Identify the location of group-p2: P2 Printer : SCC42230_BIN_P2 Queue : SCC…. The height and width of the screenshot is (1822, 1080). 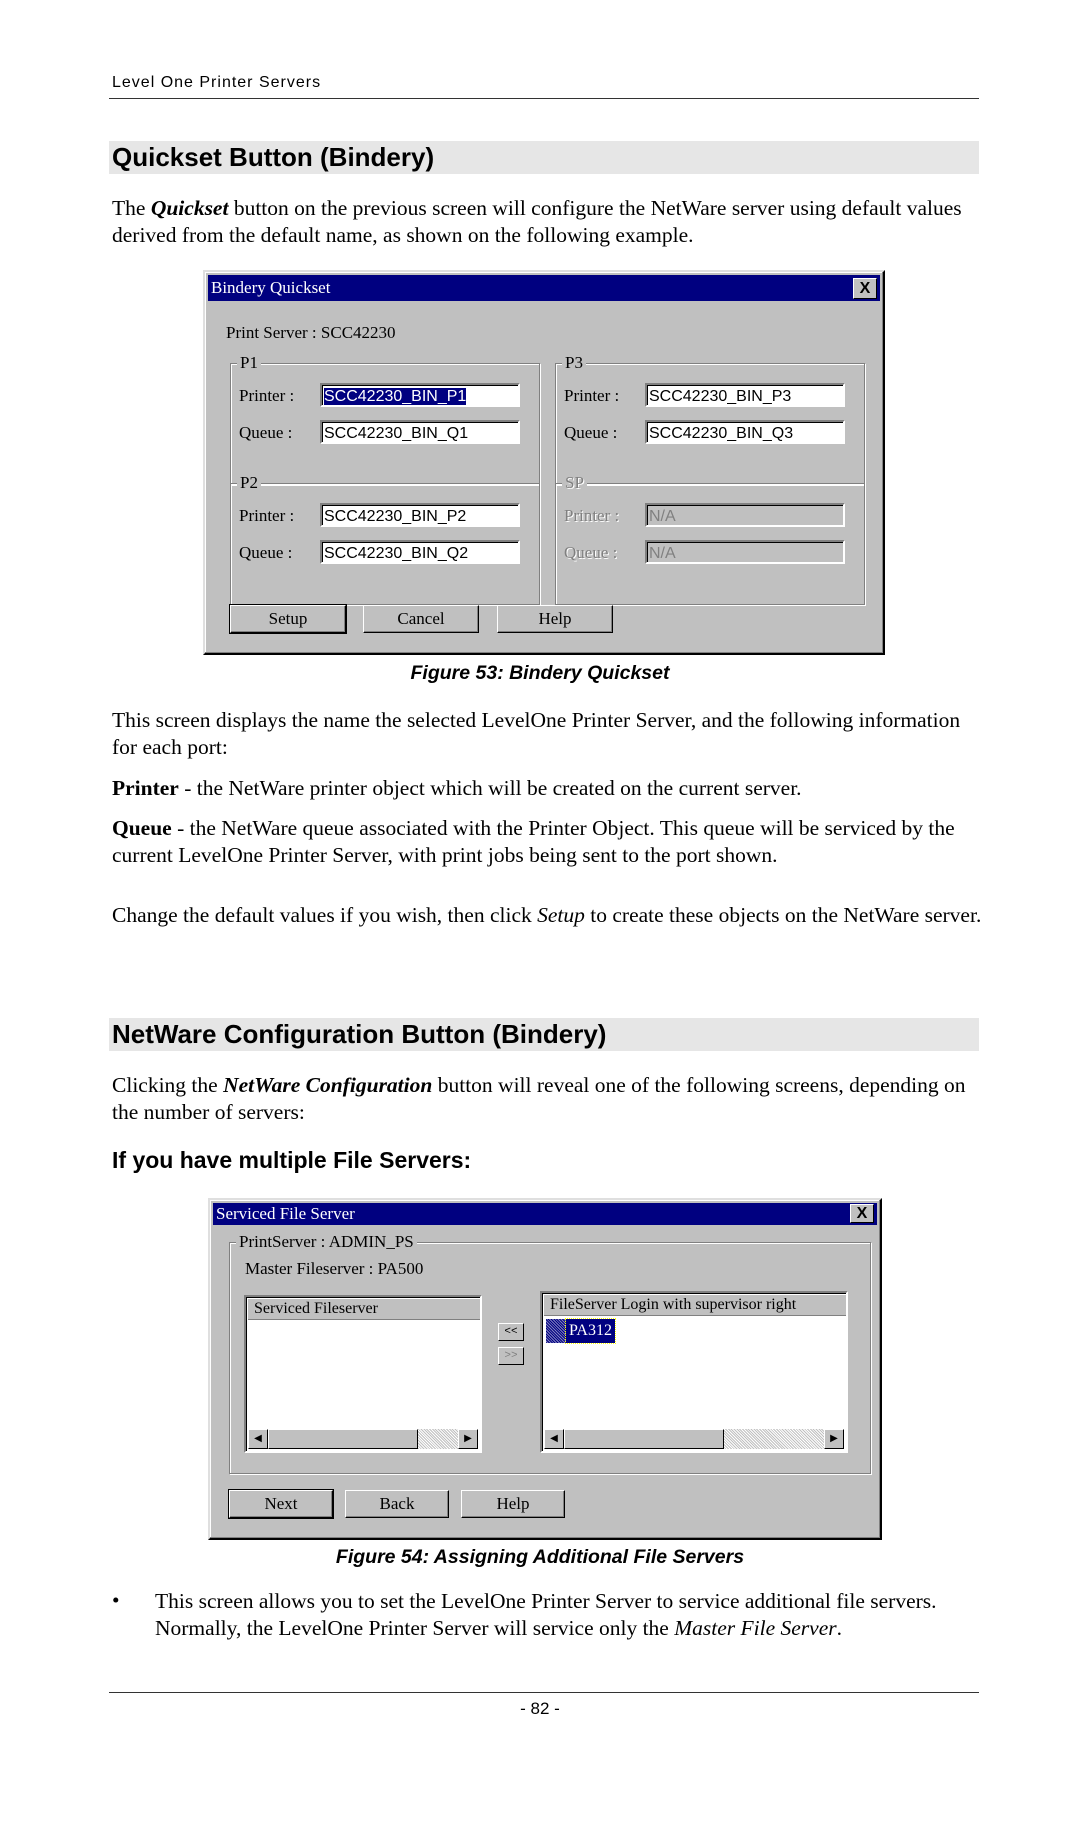
(385, 539).